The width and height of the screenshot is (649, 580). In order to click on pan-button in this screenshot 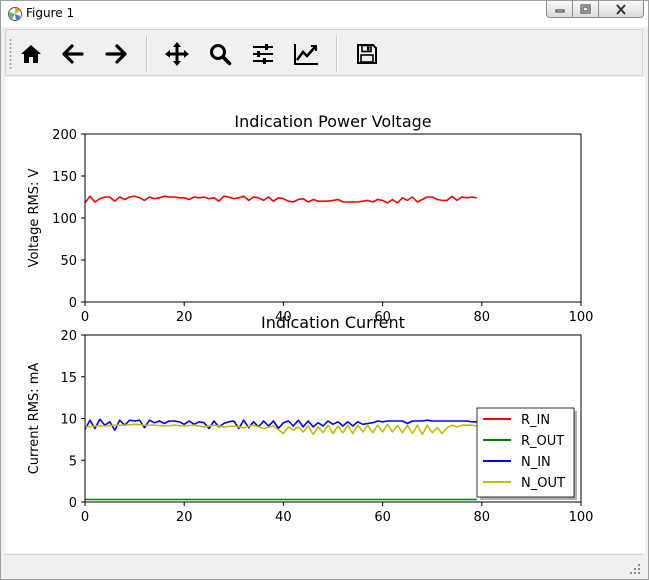, I will do `click(177, 54)`.